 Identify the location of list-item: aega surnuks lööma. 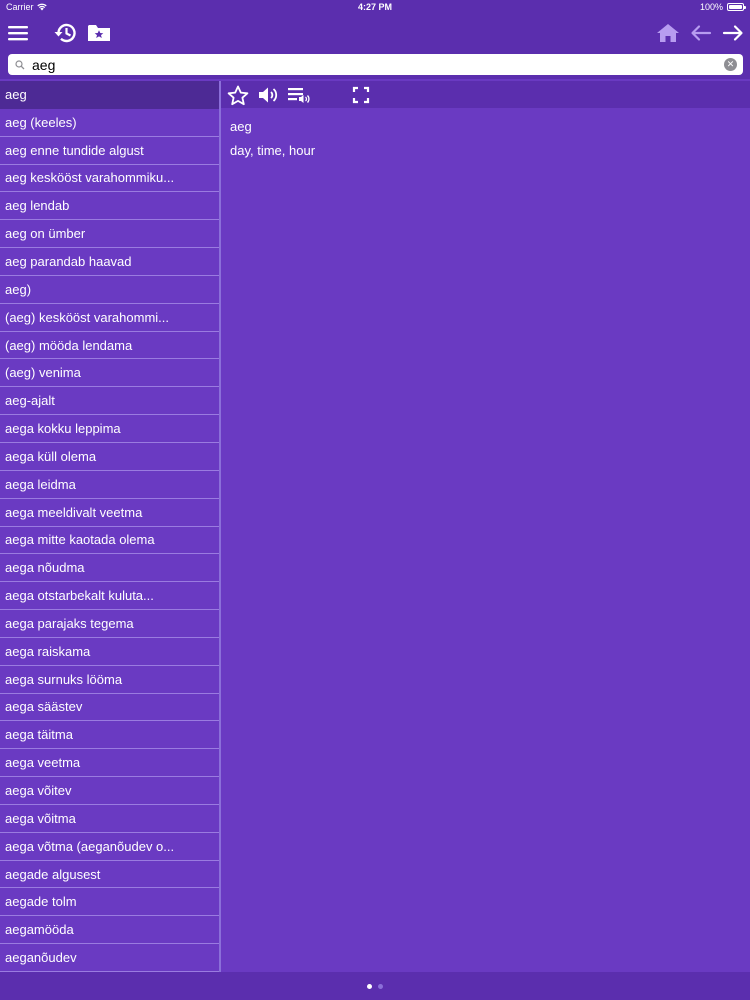
(109, 680).